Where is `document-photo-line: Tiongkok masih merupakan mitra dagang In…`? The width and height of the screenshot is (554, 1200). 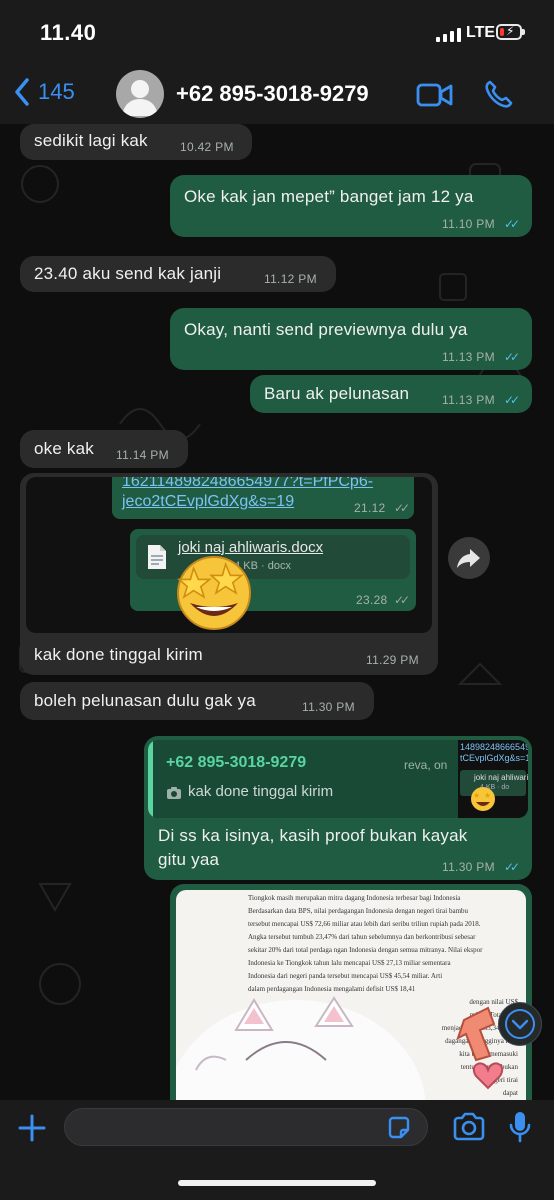
document-photo-line: Tiongkok masih merupakan mitra dagang In… is located at coordinates (354, 898).